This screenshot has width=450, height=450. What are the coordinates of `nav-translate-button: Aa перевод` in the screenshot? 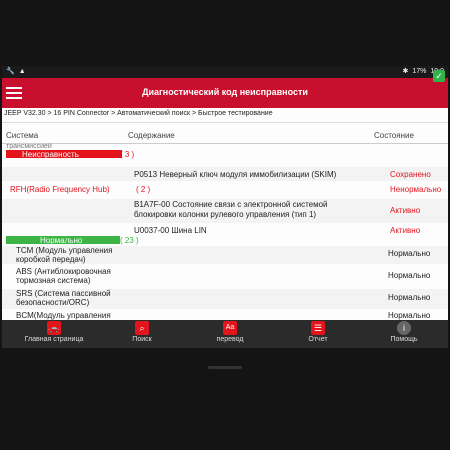 It's located at (230, 334).